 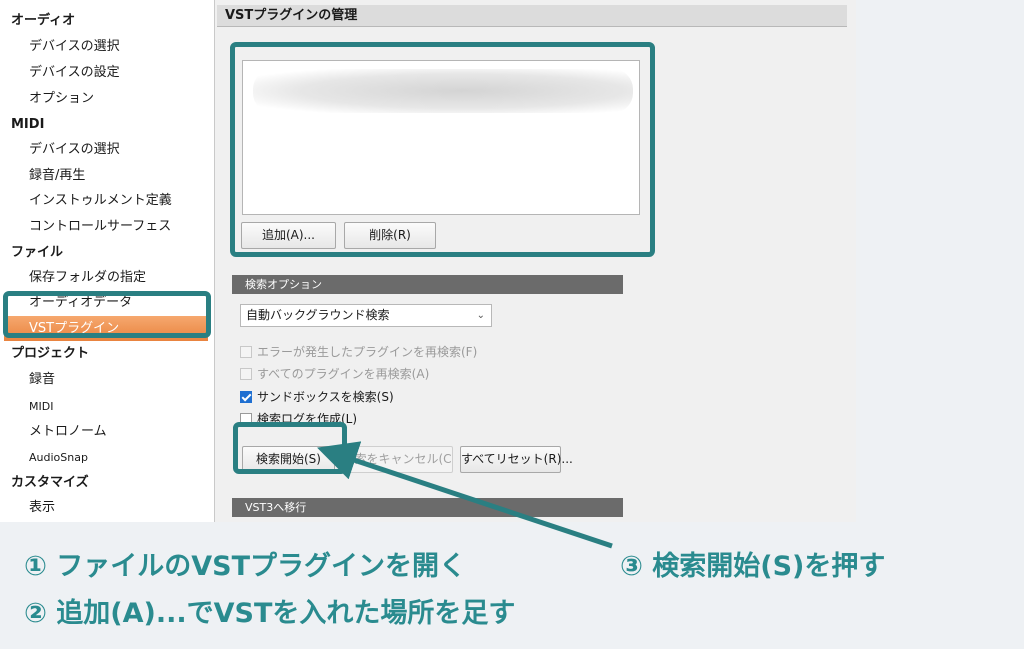 What do you see at coordinates (270, 613) in the screenshot?
I see `annotation-step-2: ② 追加(A)...でVSTを入れた場所を足す` at bounding box center [270, 613].